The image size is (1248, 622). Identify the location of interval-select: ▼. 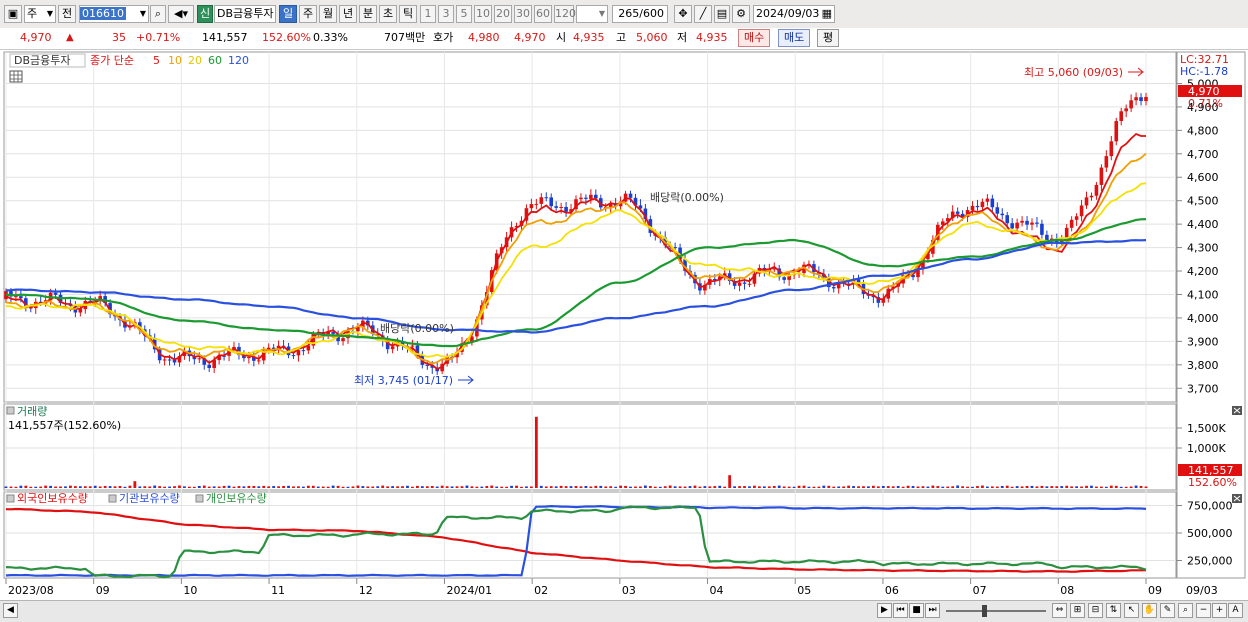
(592, 14).